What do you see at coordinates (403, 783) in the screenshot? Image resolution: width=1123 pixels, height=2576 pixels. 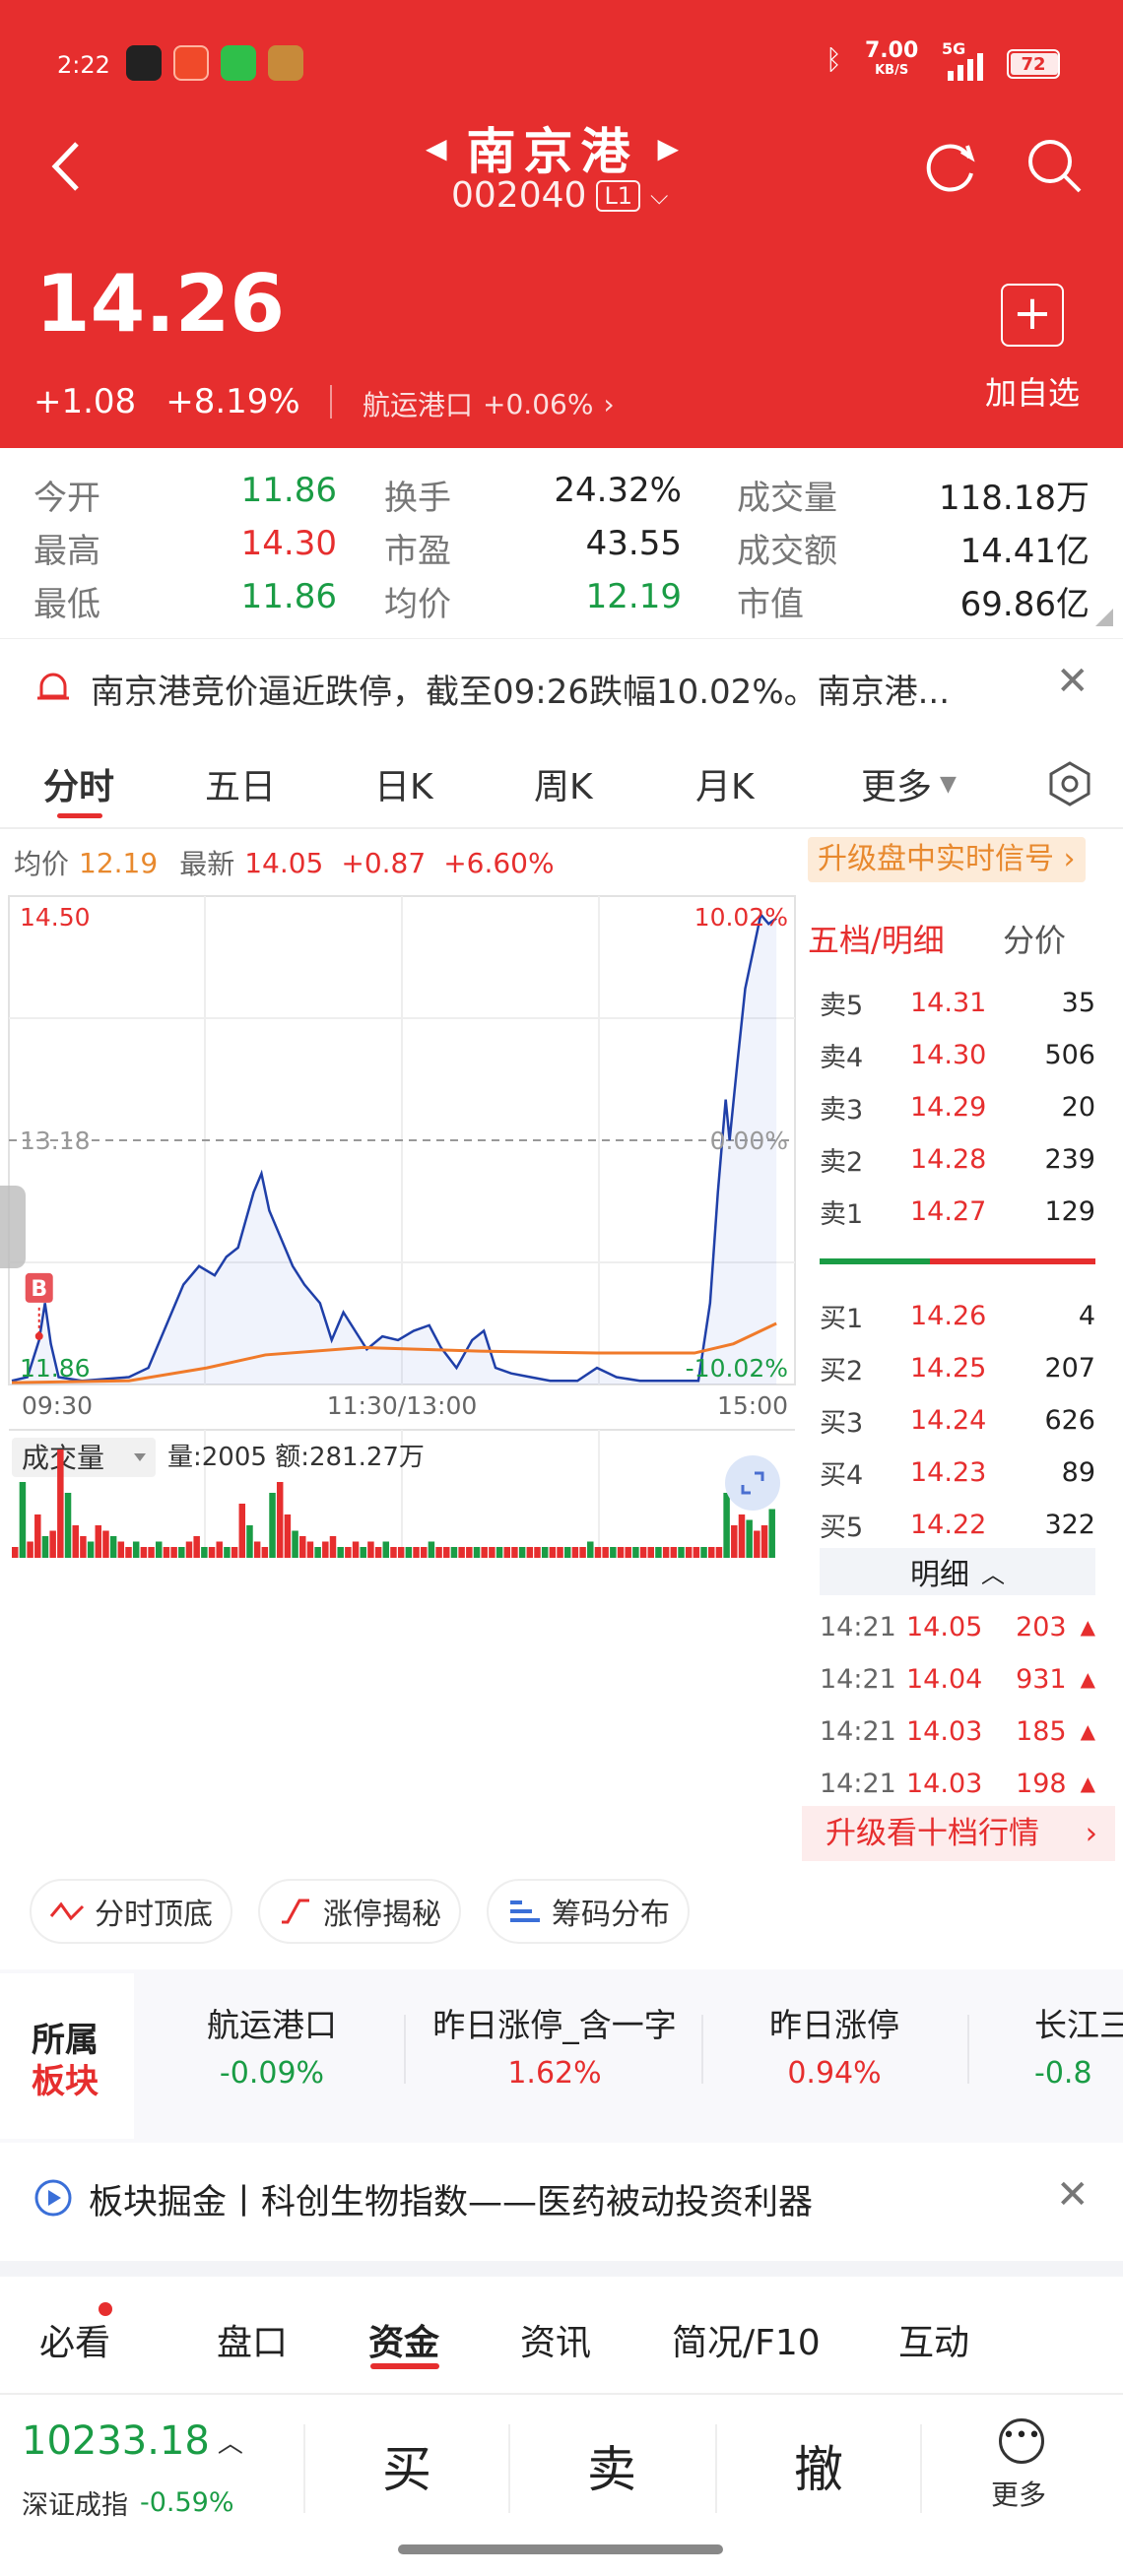 I see `tab-daily-k: 日K` at bounding box center [403, 783].